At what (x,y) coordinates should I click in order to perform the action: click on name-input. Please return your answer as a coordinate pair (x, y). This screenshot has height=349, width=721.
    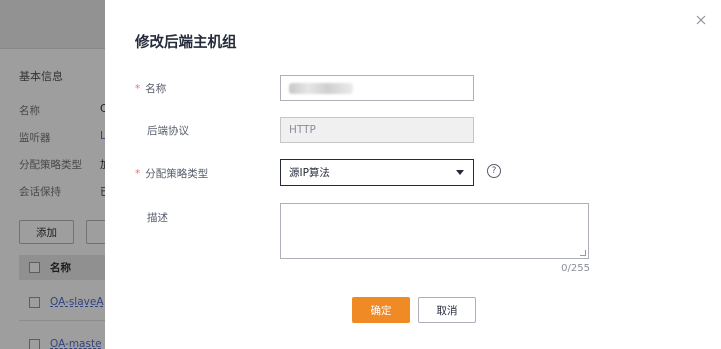
    Looking at the image, I should click on (377, 88).